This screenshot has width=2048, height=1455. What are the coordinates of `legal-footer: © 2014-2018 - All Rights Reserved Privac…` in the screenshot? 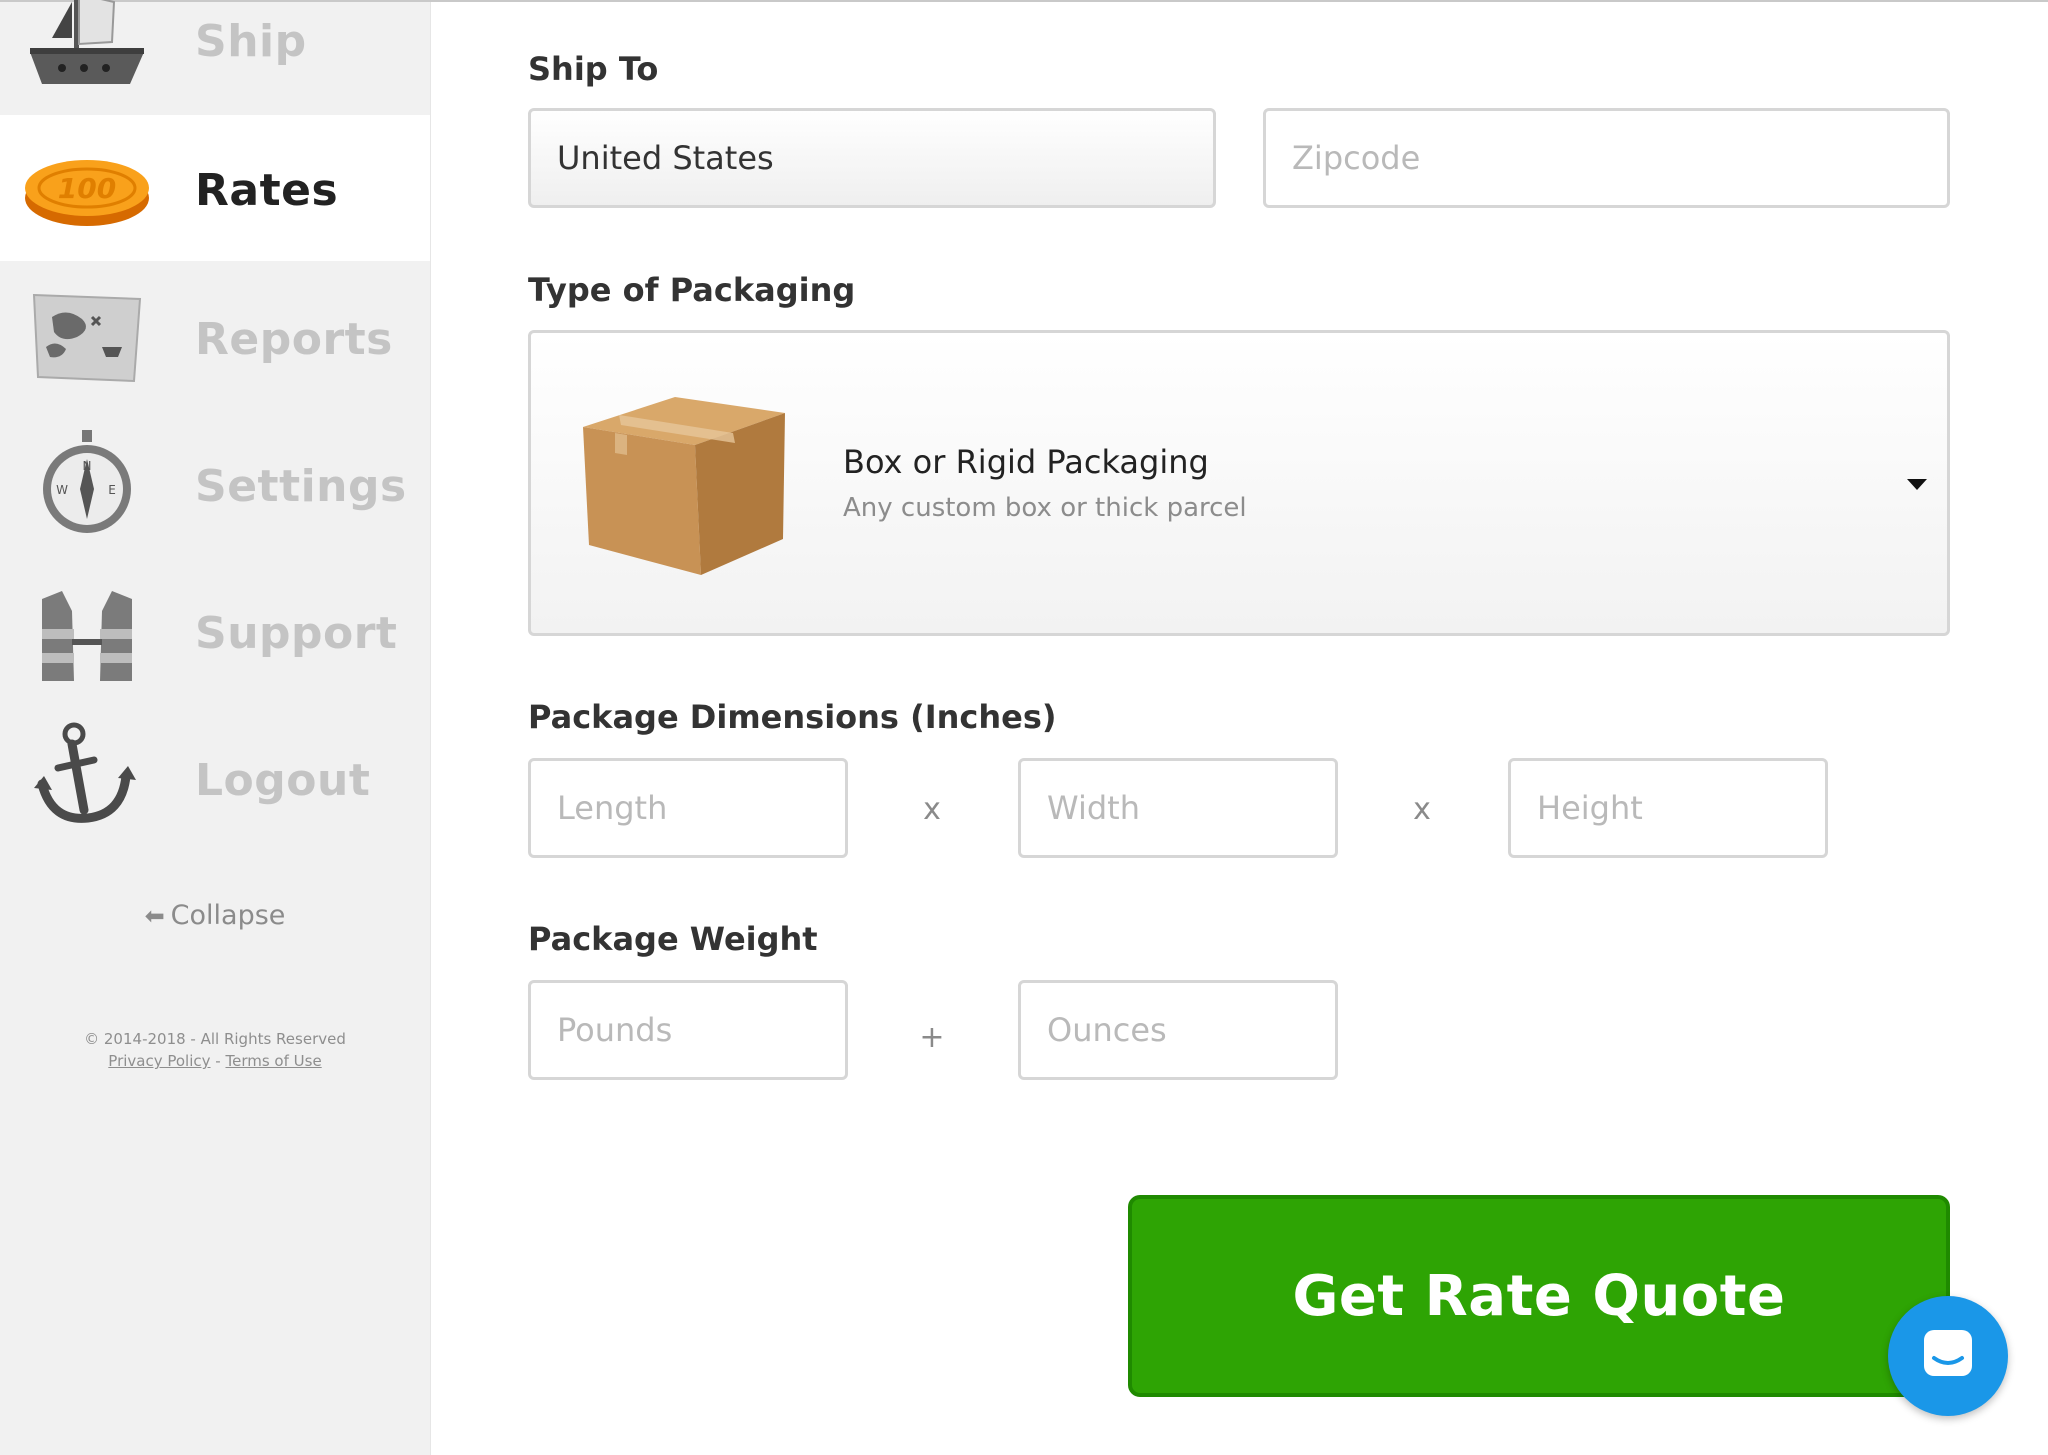 It's located at (215, 1050).